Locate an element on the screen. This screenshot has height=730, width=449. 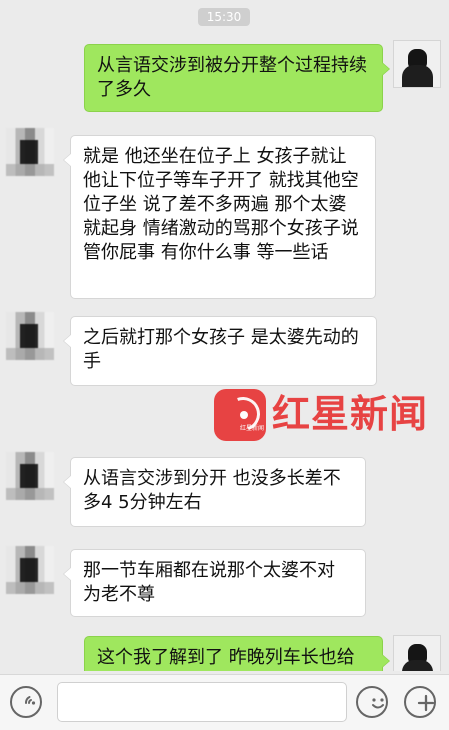
message-text: 那一节车厢都在说那个太婆不对 为老不尊 is located at coordinates (209, 582).